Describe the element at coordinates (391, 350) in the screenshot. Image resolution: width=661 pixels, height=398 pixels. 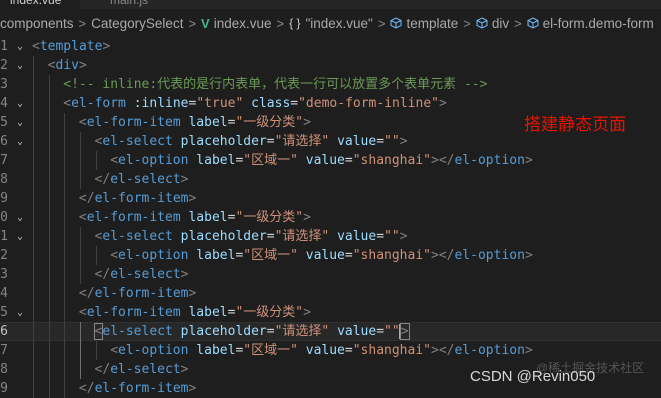
I see `code-token: "shanghai"` at that location.